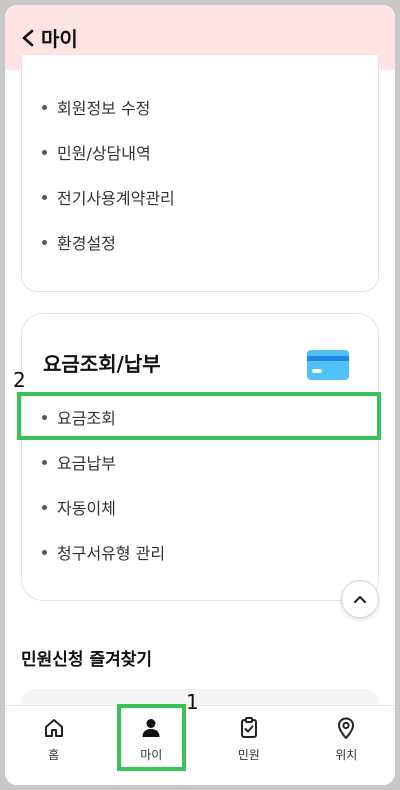 Image resolution: width=400 pixels, height=790 pixels. What do you see at coordinates (248, 727) in the screenshot?
I see `clipboard-check-icon` at bounding box center [248, 727].